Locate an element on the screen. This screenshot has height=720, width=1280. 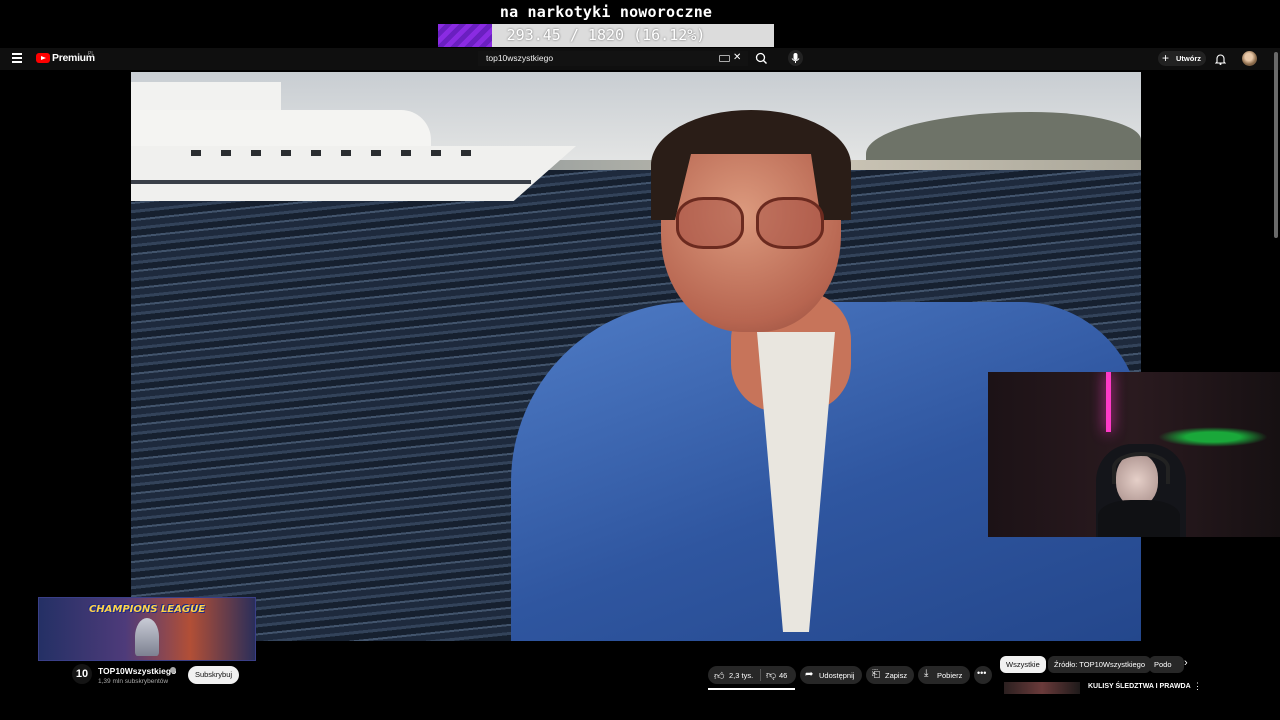
glasses is located at coordinates (751, 223).